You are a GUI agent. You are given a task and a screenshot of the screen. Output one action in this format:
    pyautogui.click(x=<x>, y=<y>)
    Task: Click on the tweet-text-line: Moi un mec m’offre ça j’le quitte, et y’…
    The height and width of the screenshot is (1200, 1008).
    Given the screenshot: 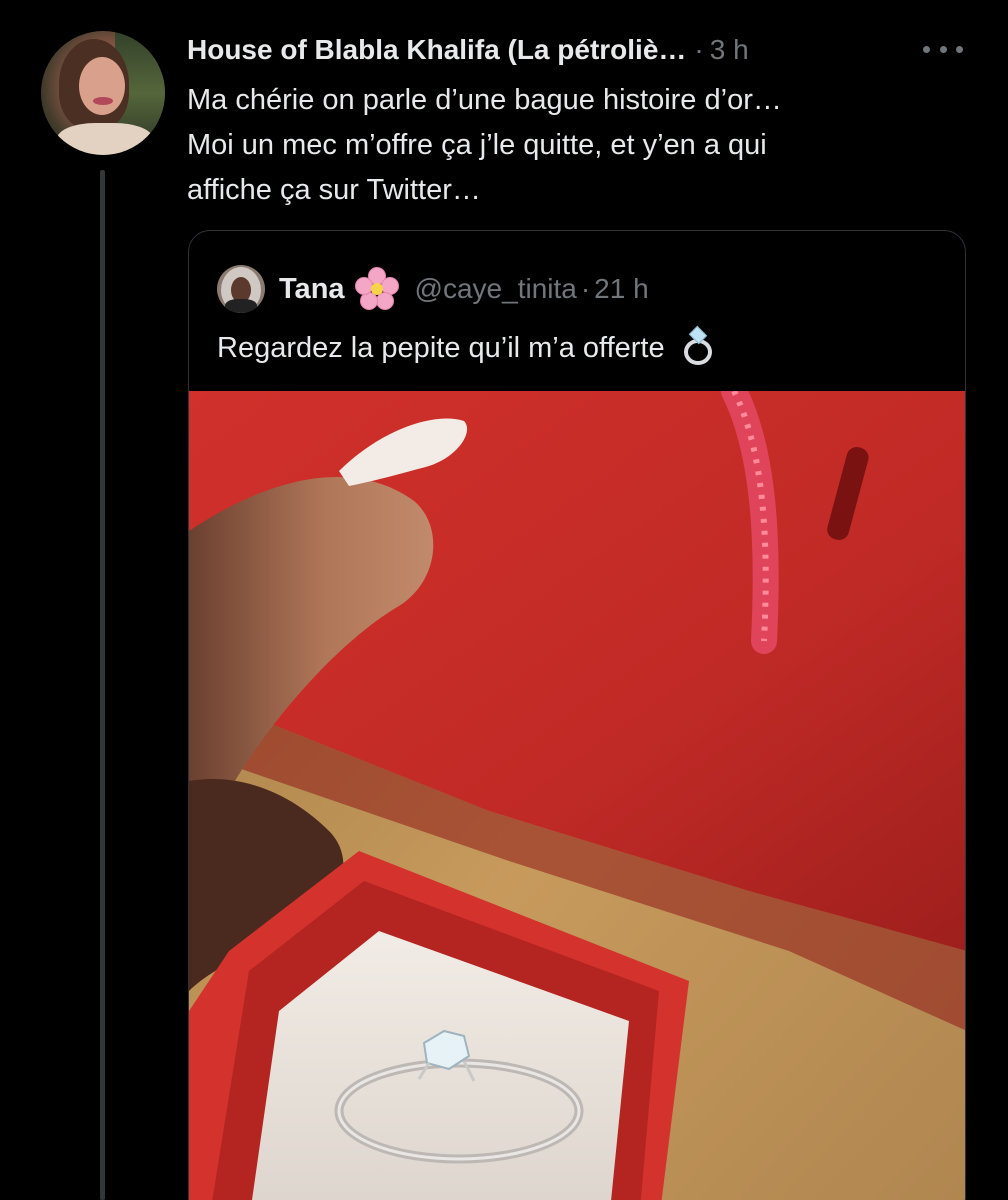 What is the action you would take?
    pyautogui.click(x=477, y=145)
    